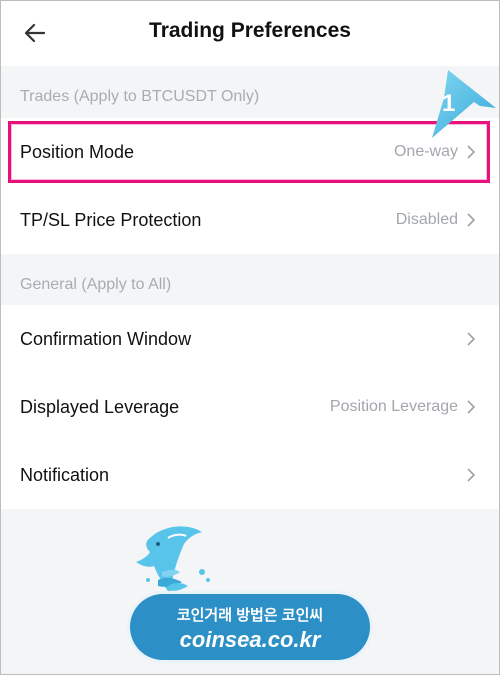  What do you see at coordinates (426, 219) in the screenshot?
I see `row-value: Disabled` at bounding box center [426, 219].